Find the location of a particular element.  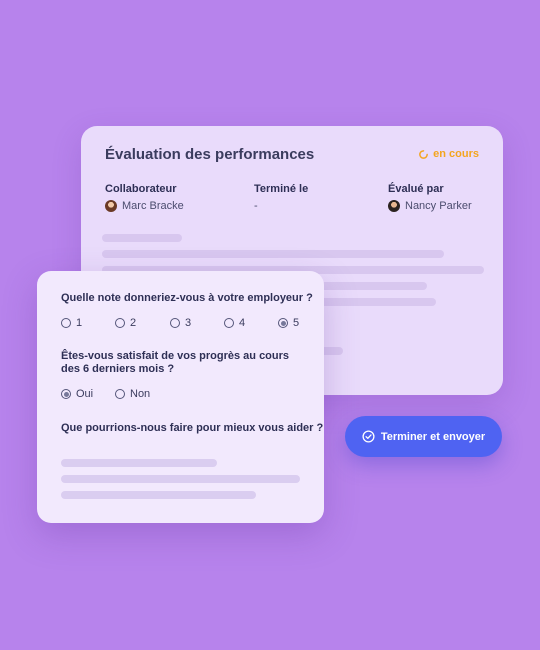

satisfaction-option-no: Non is located at coordinates (132, 394).